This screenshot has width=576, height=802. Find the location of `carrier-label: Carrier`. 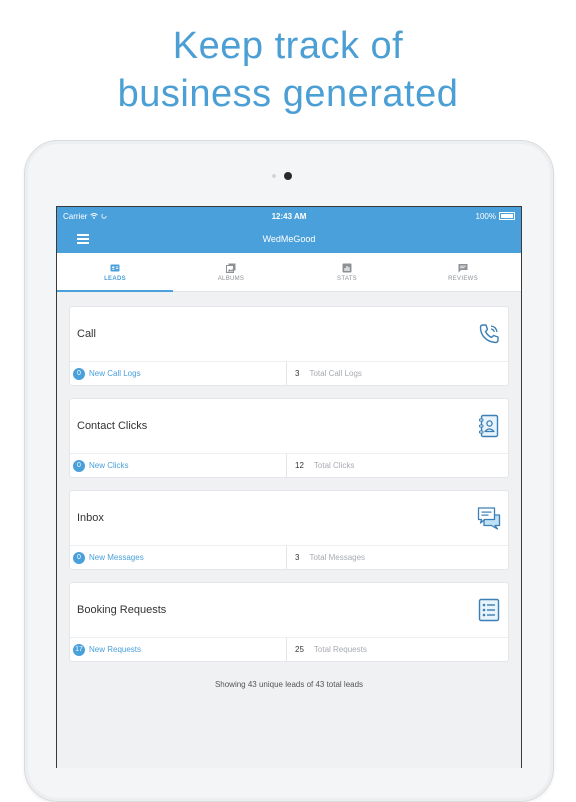

carrier-label: Carrier is located at coordinates (75, 216).